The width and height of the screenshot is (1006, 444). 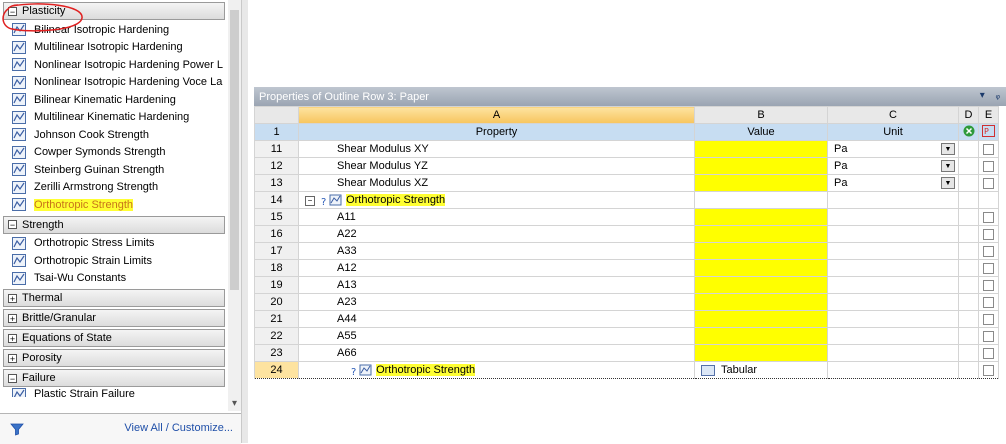 I want to click on clear-x-icon, so click(x=969, y=131).